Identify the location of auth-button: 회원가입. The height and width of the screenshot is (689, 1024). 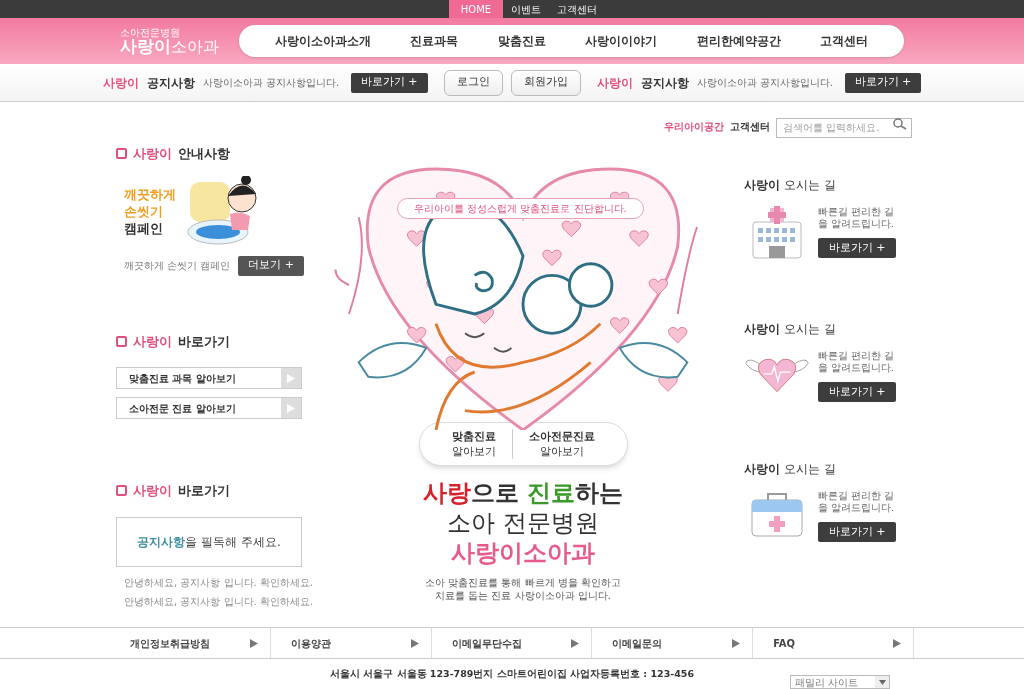
(545, 82).